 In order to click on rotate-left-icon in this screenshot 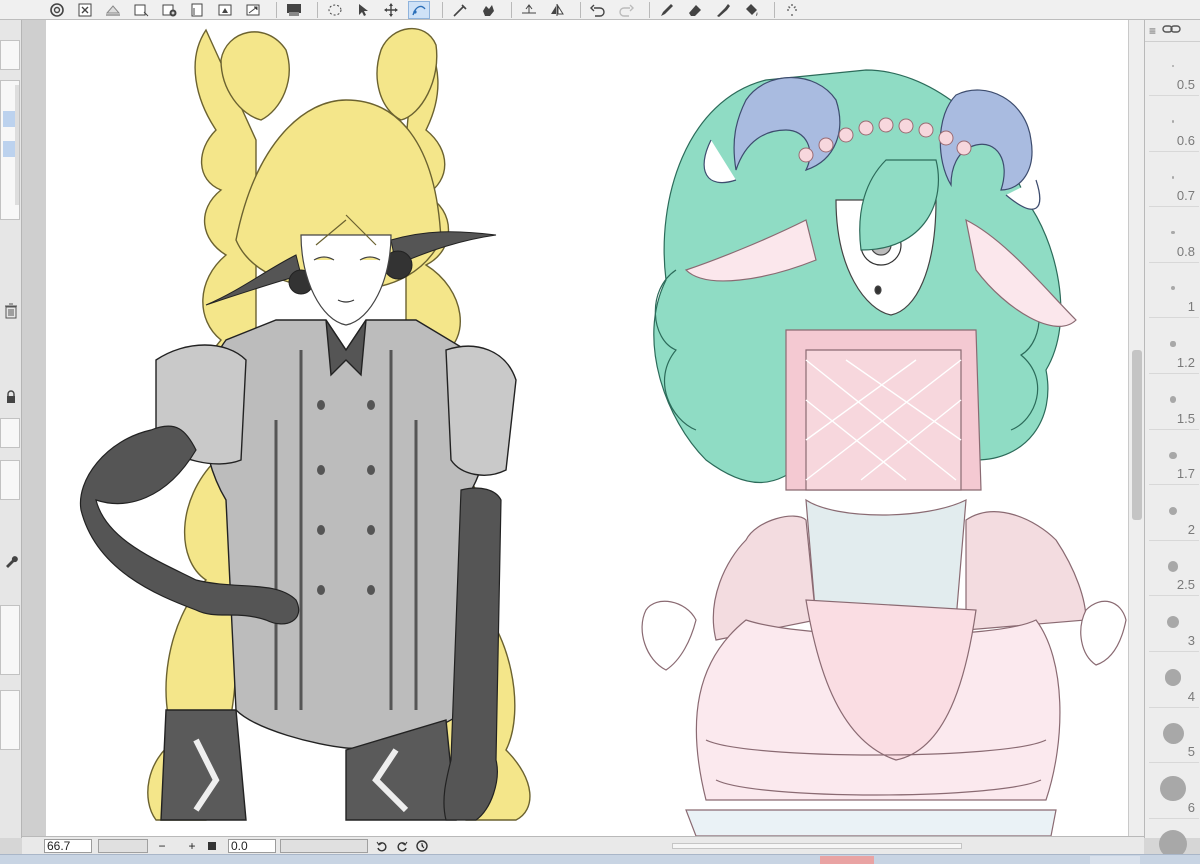, I will do `click(382, 846)`.